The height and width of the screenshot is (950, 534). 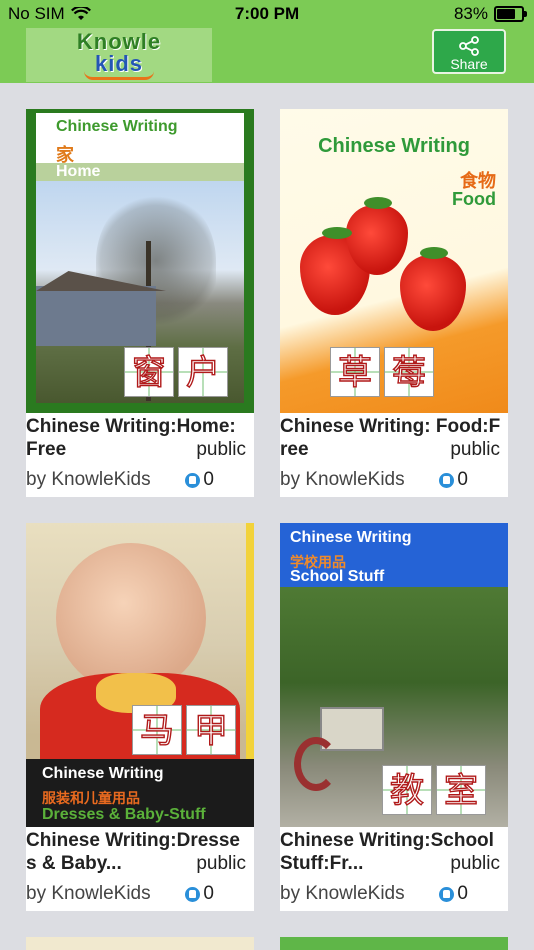 I want to click on status-bar: No SIM 7:00 PM 83%, so click(x=267, y=14).